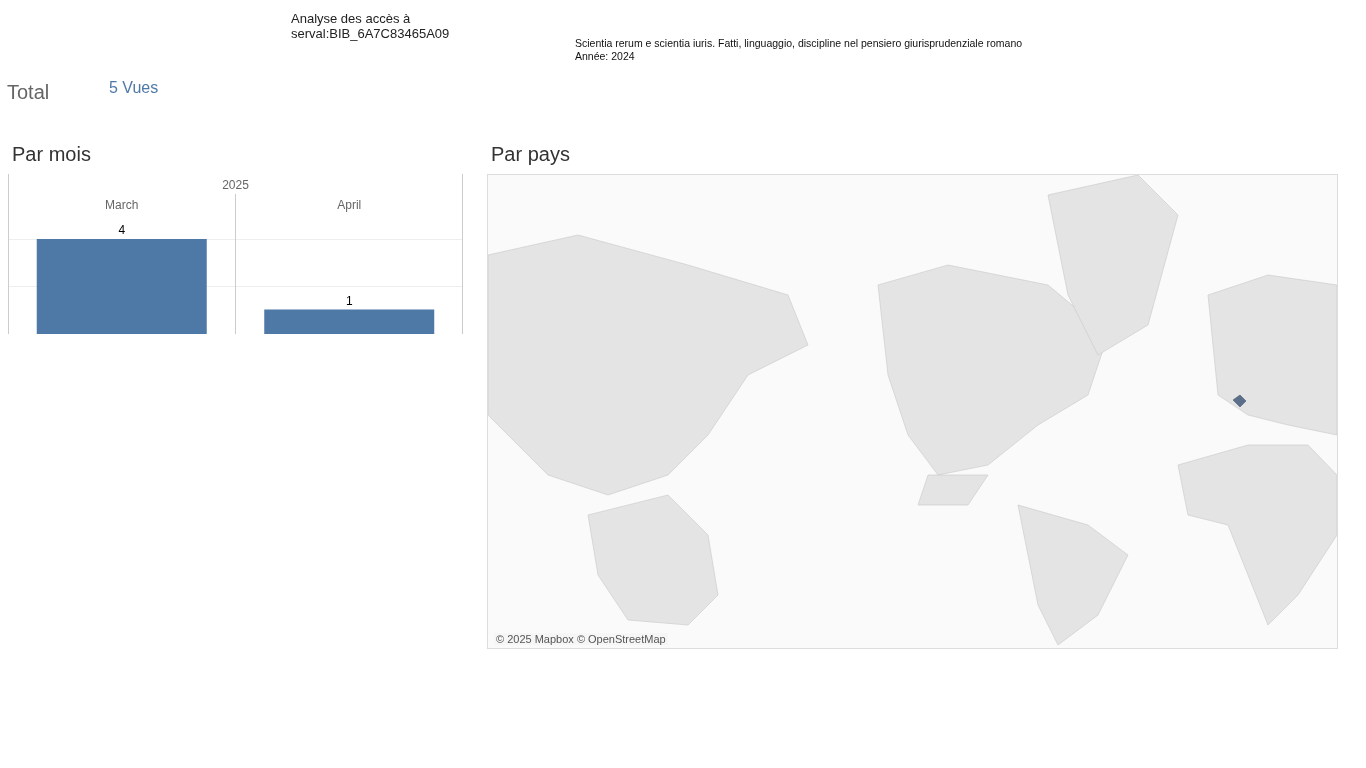 The height and width of the screenshot is (768, 1366). Describe the element at coordinates (235, 185) in the screenshot. I see `year-header: 2025` at that location.